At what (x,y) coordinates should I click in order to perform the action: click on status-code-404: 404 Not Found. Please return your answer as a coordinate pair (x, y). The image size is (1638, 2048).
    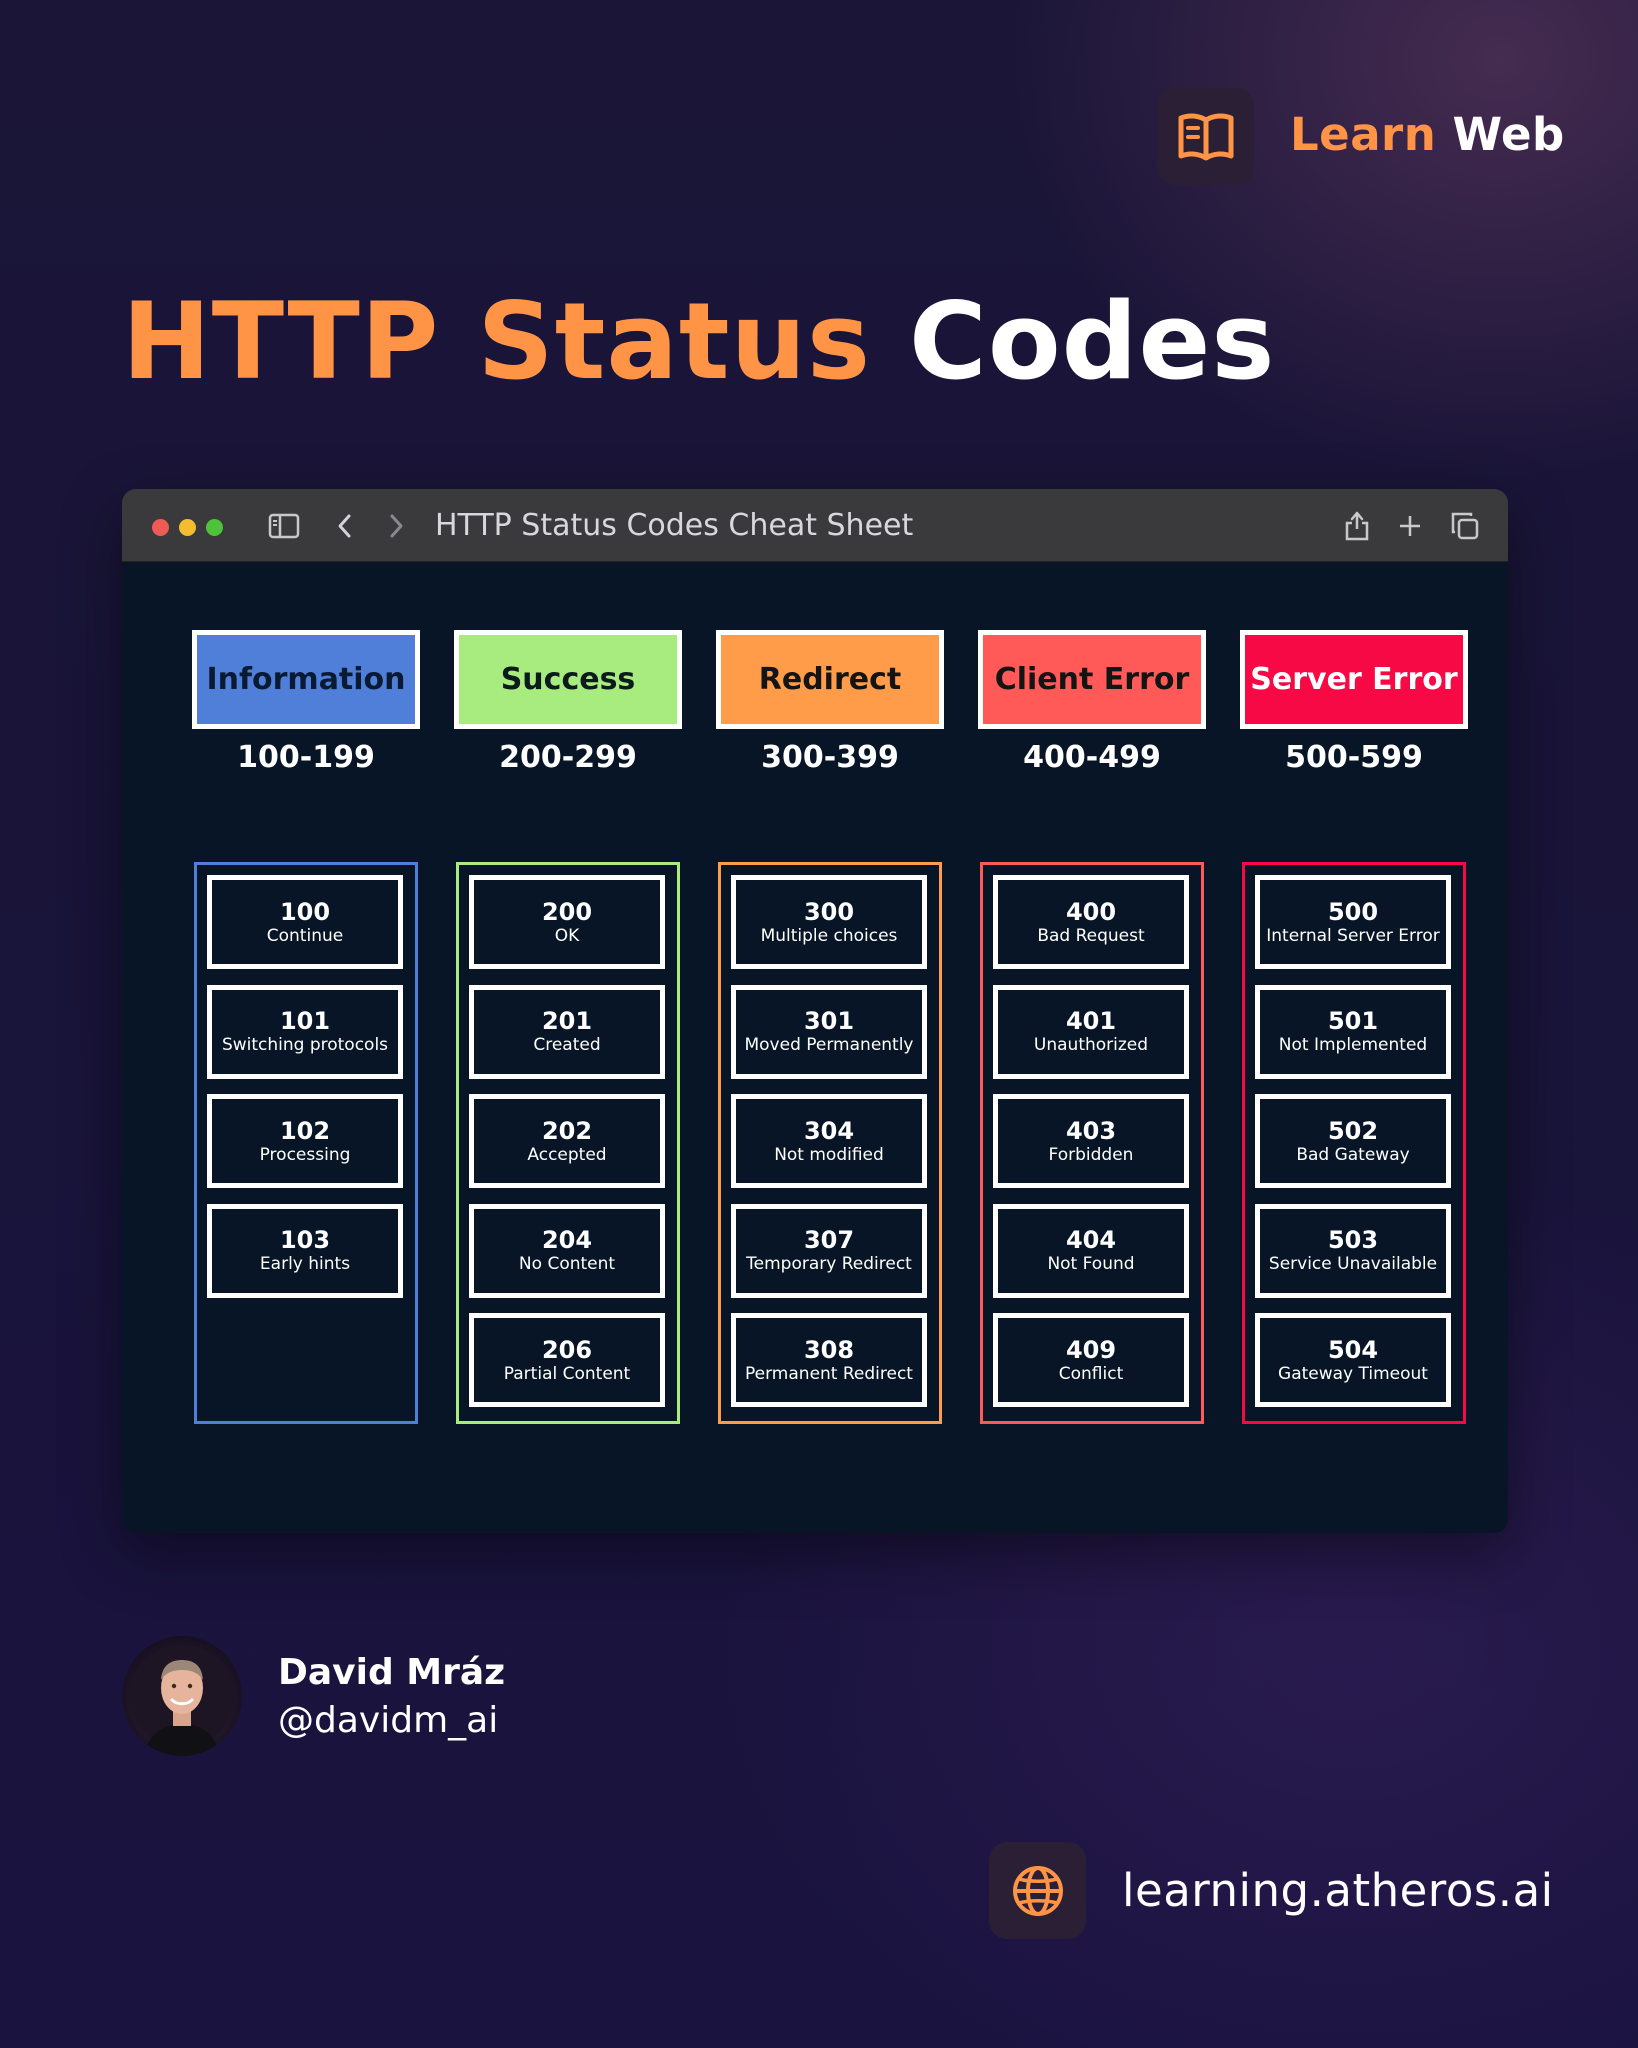
    Looking at the image, I should click on (1091, 1250).